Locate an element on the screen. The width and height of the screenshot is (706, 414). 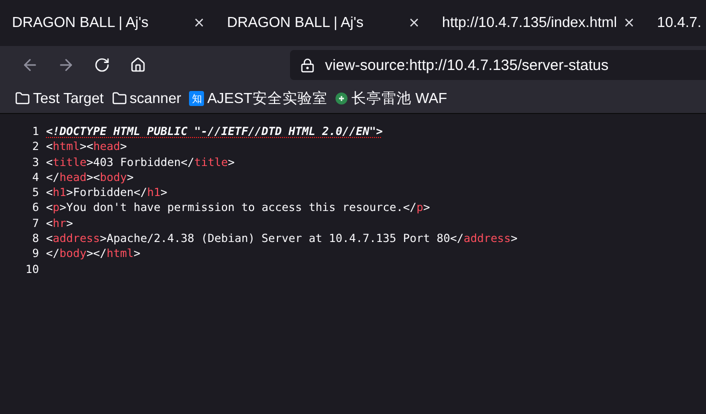
address-field: view-source:http://10.4.7.135/server-status is located at coordinates (498, 65).